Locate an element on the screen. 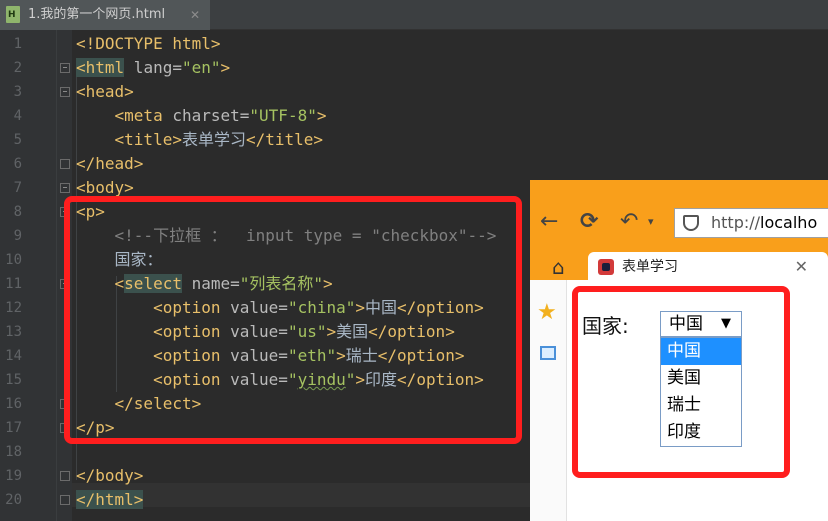 Image resolution: width=828 pixels, height=521 pixels. line-number: 19 is located at coordinates (13, 476).